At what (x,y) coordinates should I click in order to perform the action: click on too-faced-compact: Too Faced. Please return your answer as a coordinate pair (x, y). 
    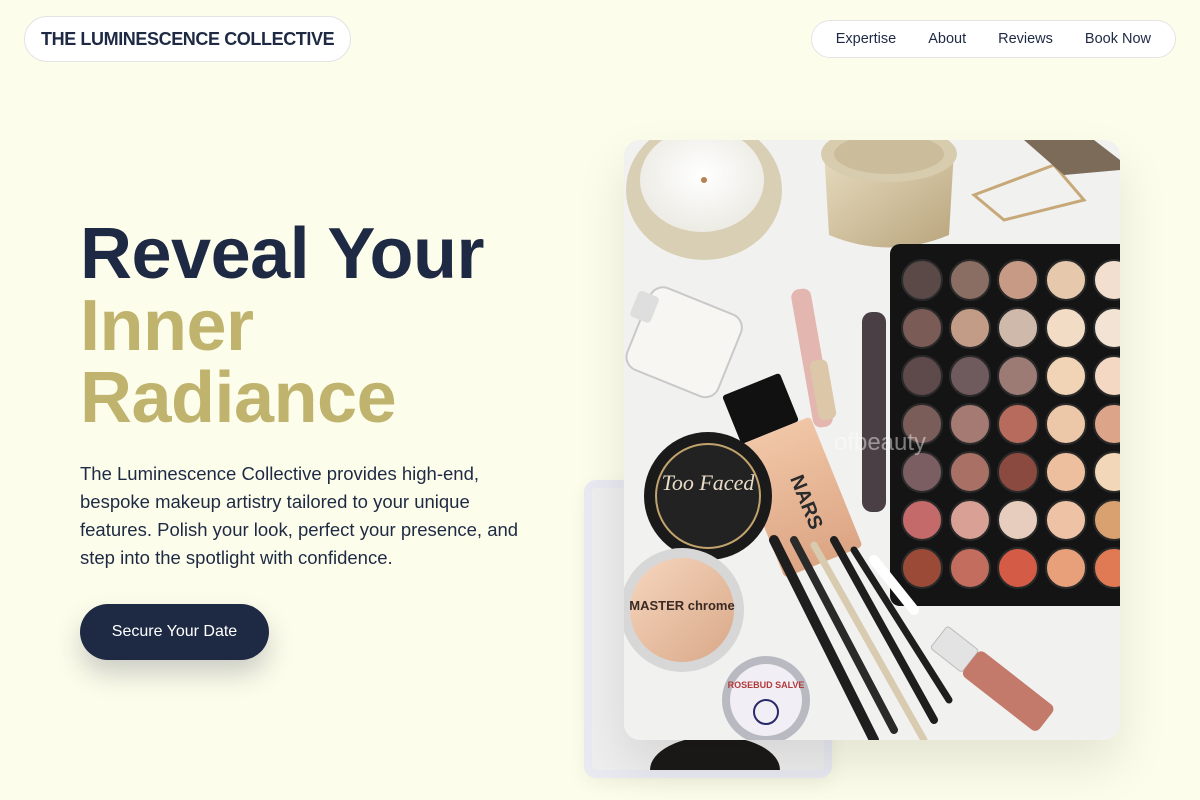
    Looking at the image, I should click on (708, 496).